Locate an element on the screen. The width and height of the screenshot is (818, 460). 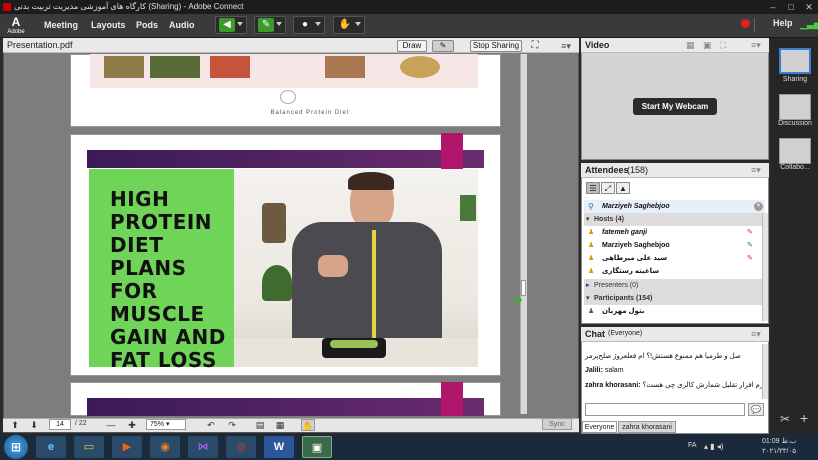
chevron-down-icon is located at coordinates (318, 24).